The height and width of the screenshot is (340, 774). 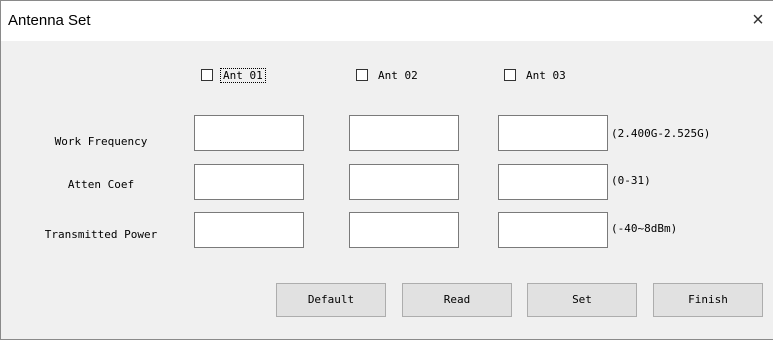 I want to click on set-button: Set, so click(x=582, y=300).